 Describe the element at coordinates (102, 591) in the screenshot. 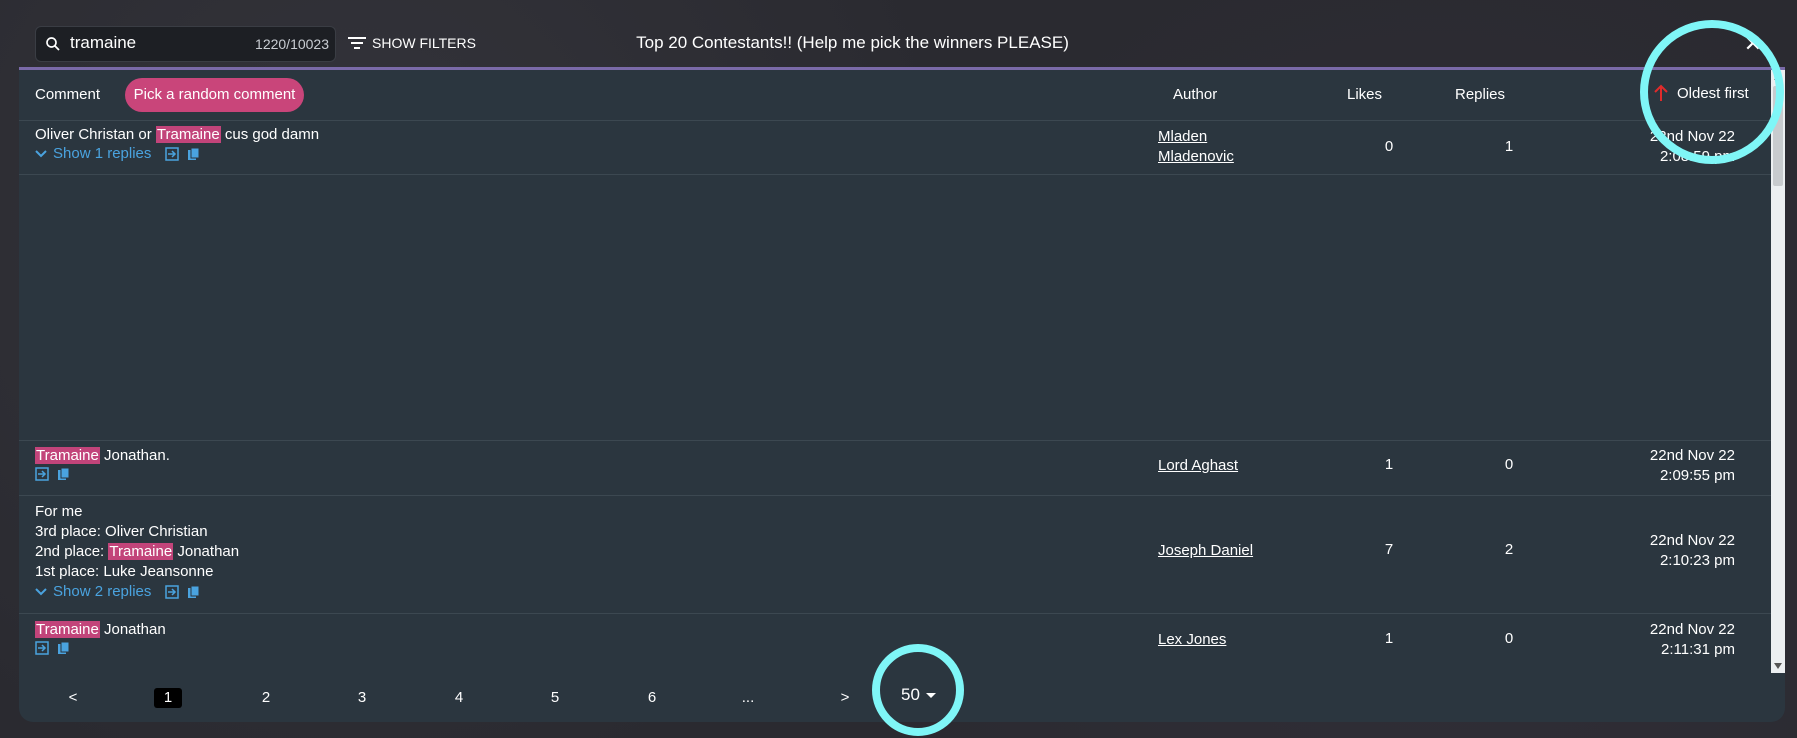

I see `show-replies-label: Show 2 replies` at that location.